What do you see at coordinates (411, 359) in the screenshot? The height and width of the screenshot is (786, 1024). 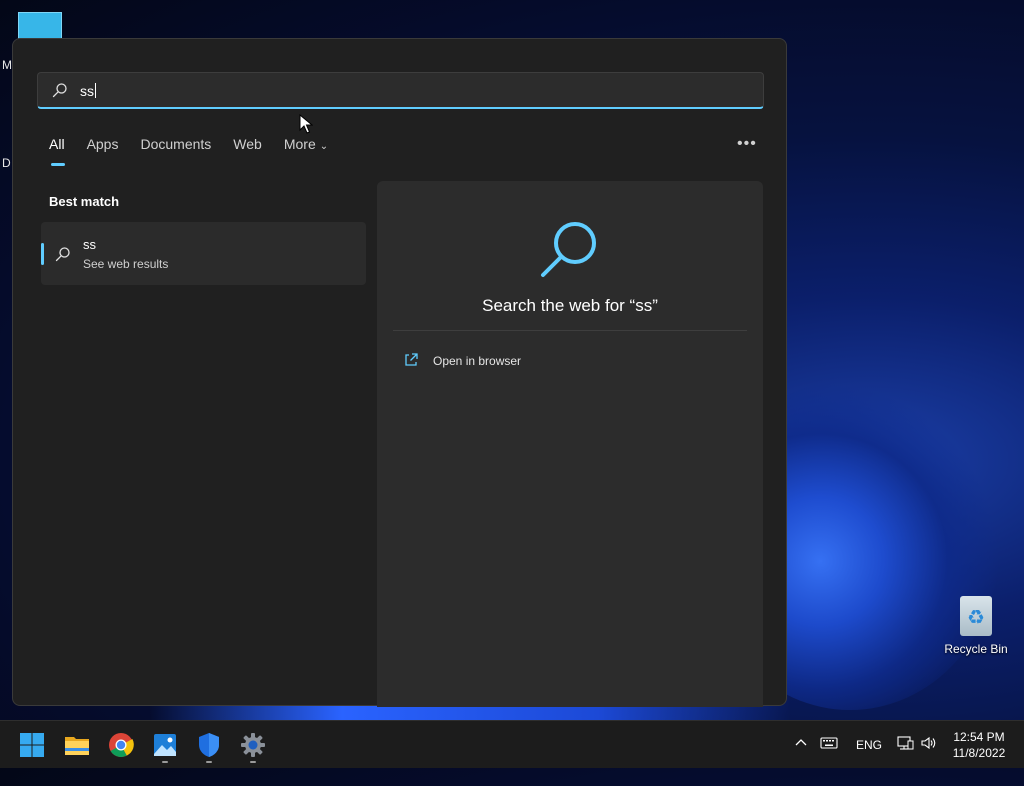 I see `open-external-icon` at bounding box center [411, 359].